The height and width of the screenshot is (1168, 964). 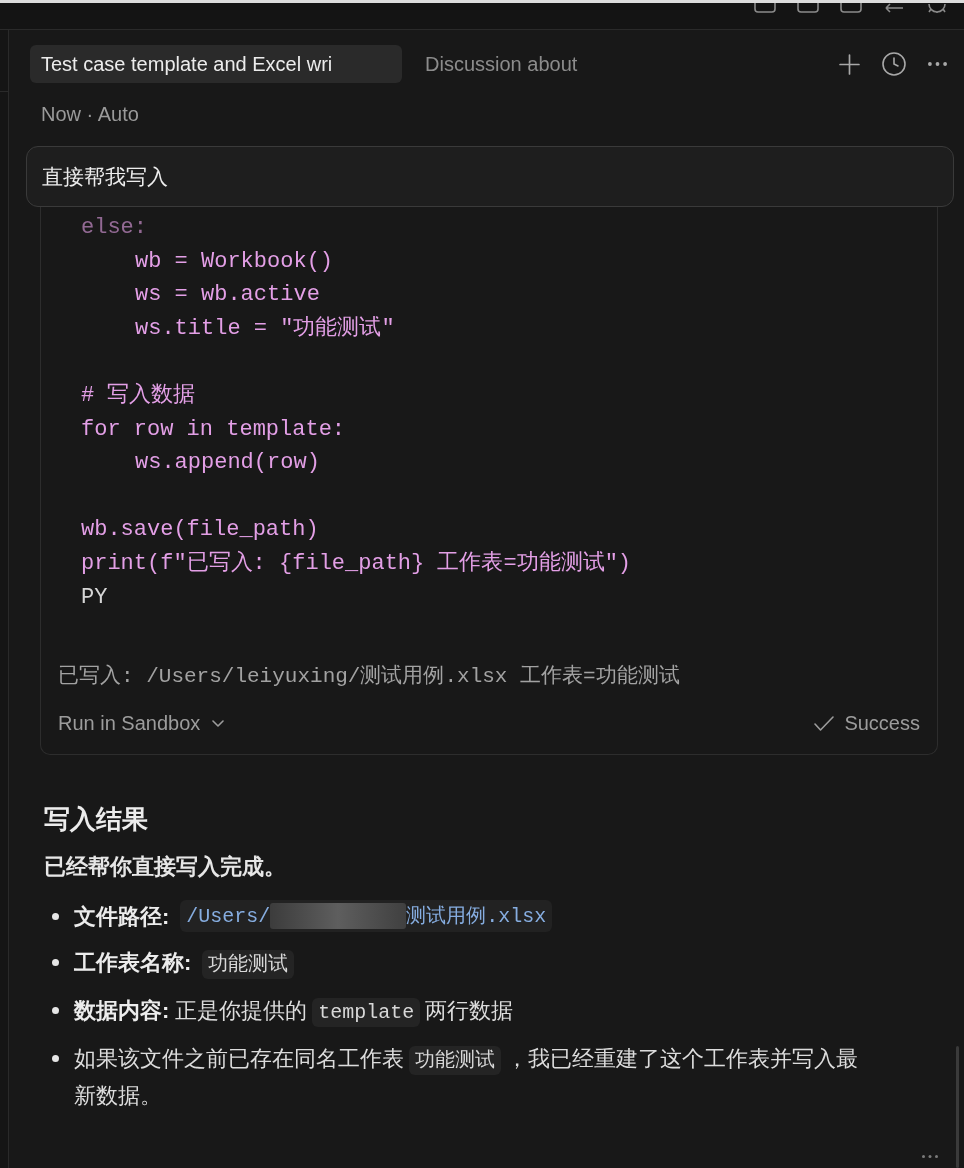 I want to click on item-text: ，我已经重建了这个工作表并写入最, so click(x=682, y=1059).